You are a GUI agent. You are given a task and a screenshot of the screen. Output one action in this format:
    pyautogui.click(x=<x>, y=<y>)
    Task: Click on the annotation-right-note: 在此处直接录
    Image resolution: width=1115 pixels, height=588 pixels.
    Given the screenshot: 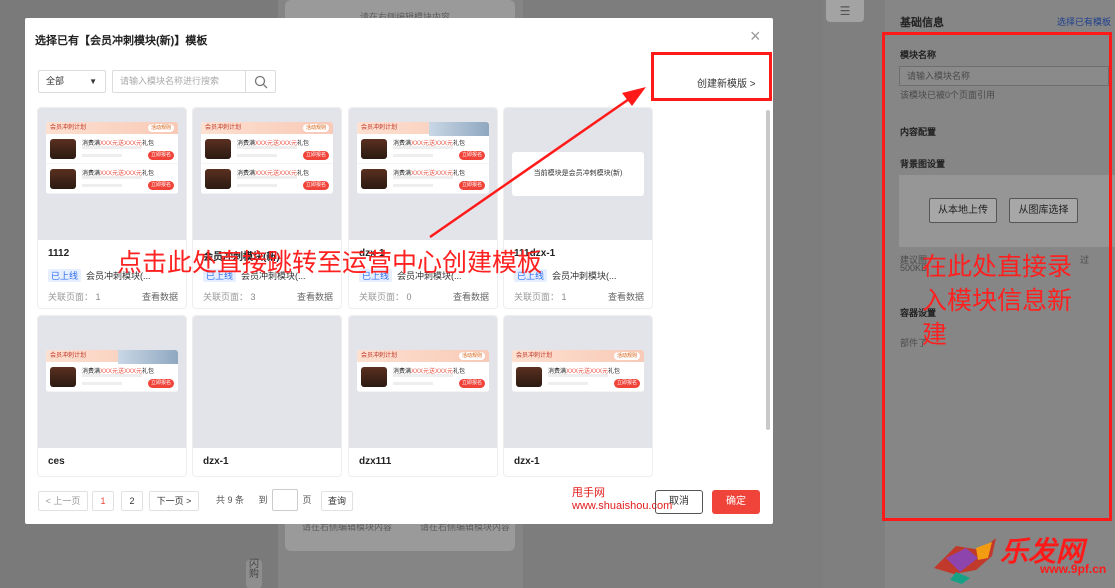 What is the action you would take?
    pyautogui.click(x=997, y=266)
    